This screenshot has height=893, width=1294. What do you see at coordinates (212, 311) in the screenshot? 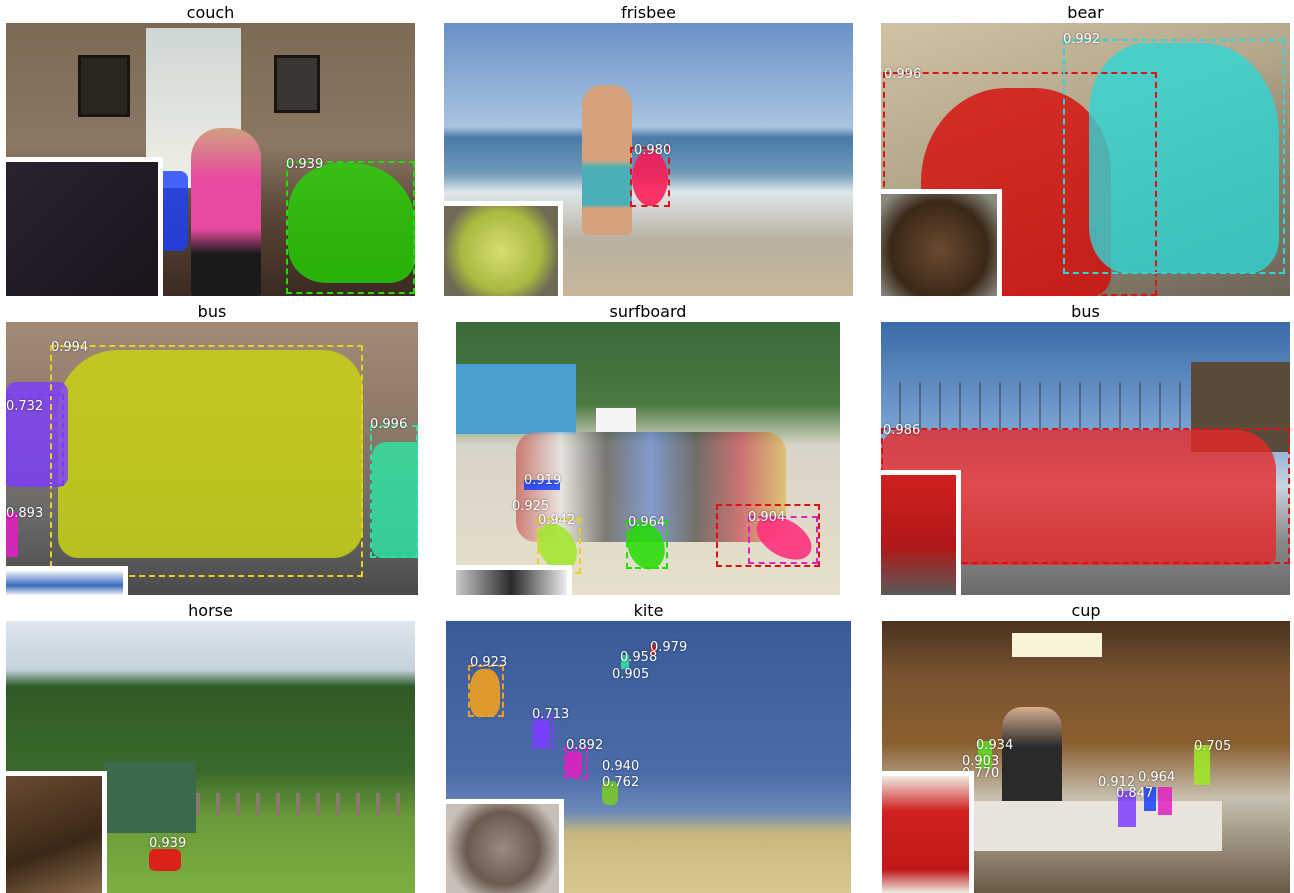
I see `panel-title-bus: bus` at bounding box center [212, 311].